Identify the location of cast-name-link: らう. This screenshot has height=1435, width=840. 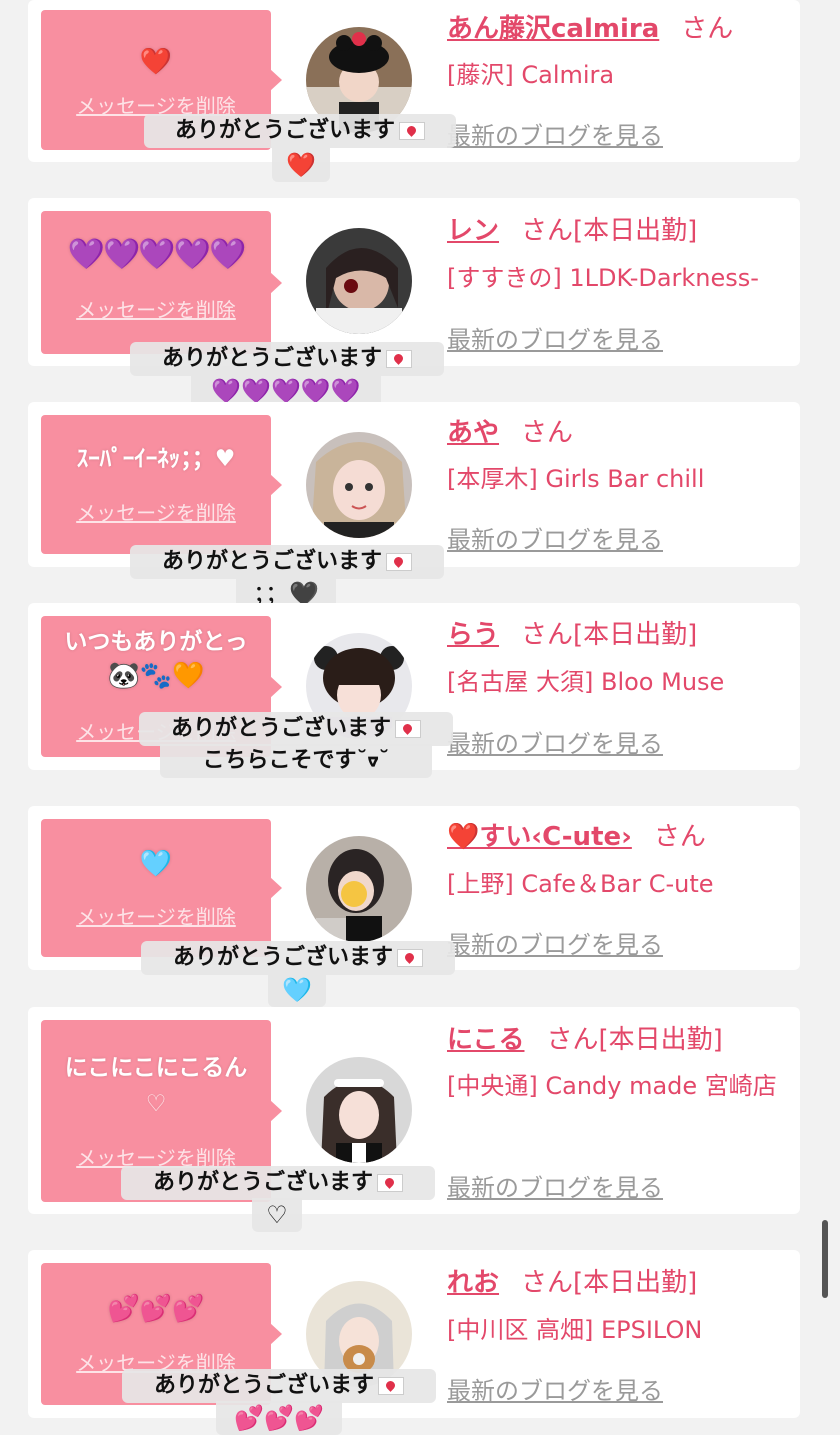
(473, 635).